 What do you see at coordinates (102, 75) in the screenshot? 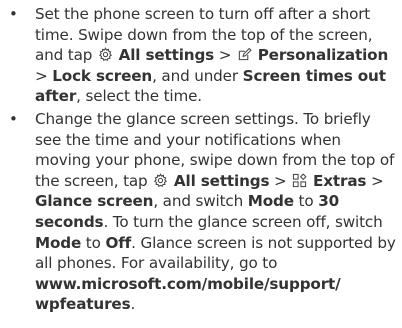
I see `lock-screen-label: Lock screen` at bounding box center [102, 75].